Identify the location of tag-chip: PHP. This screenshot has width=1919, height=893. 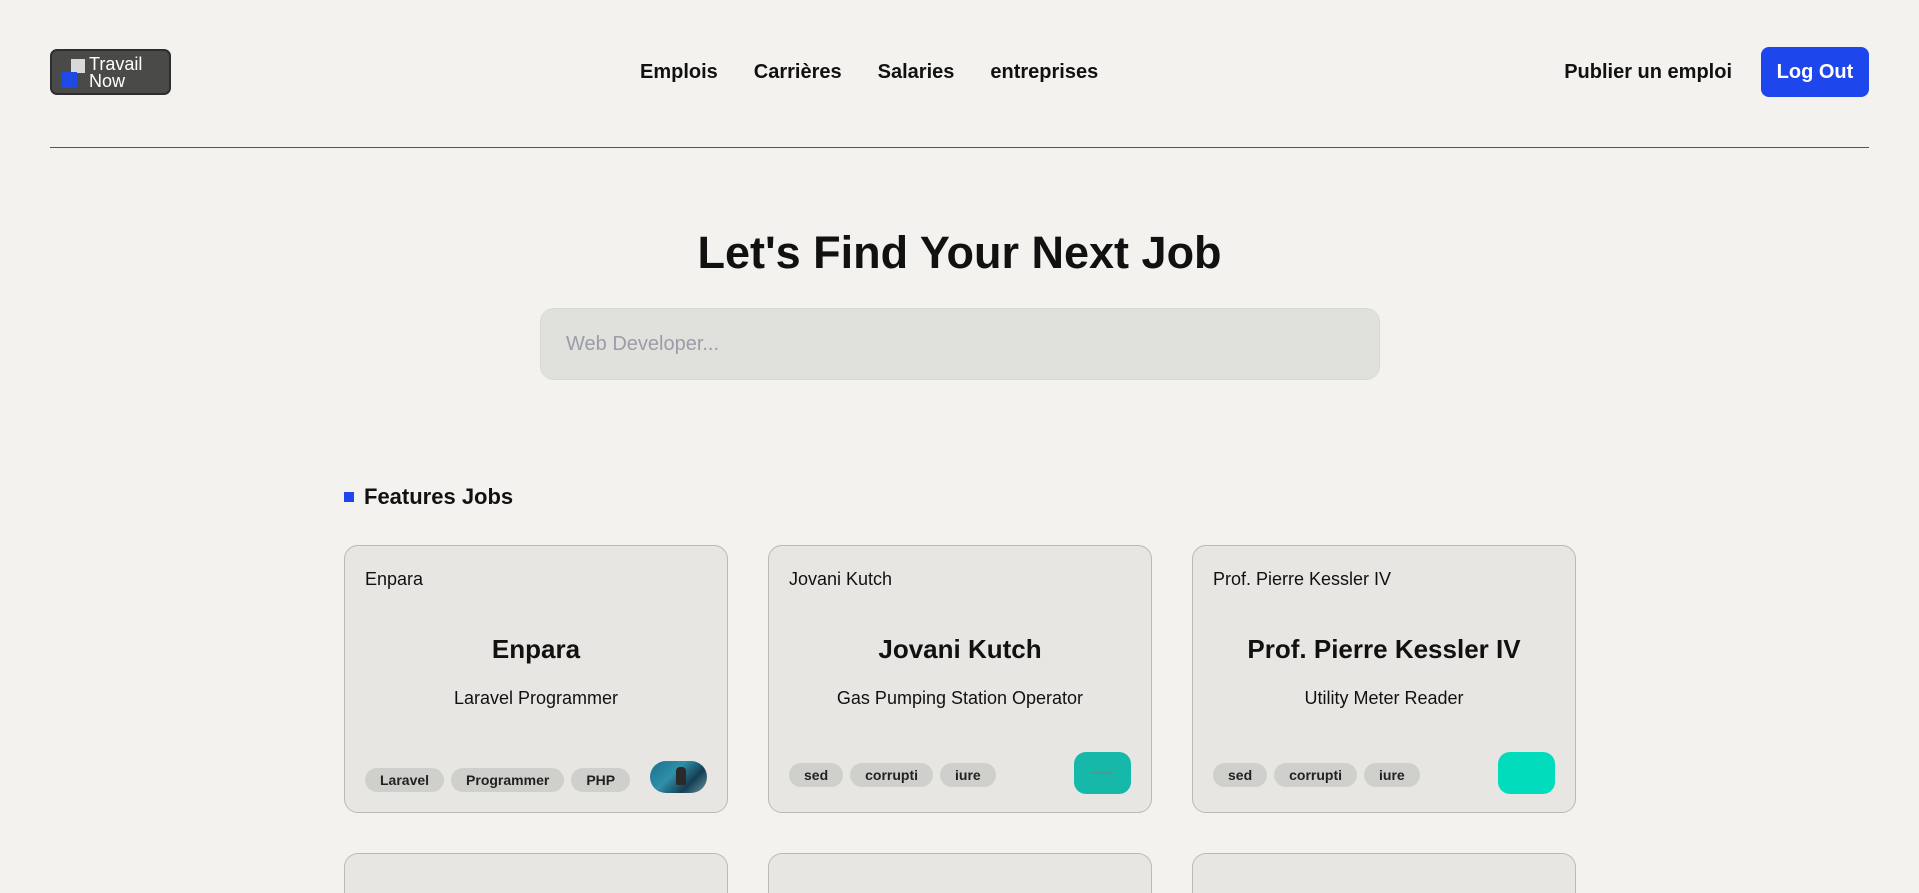
(601, 780).